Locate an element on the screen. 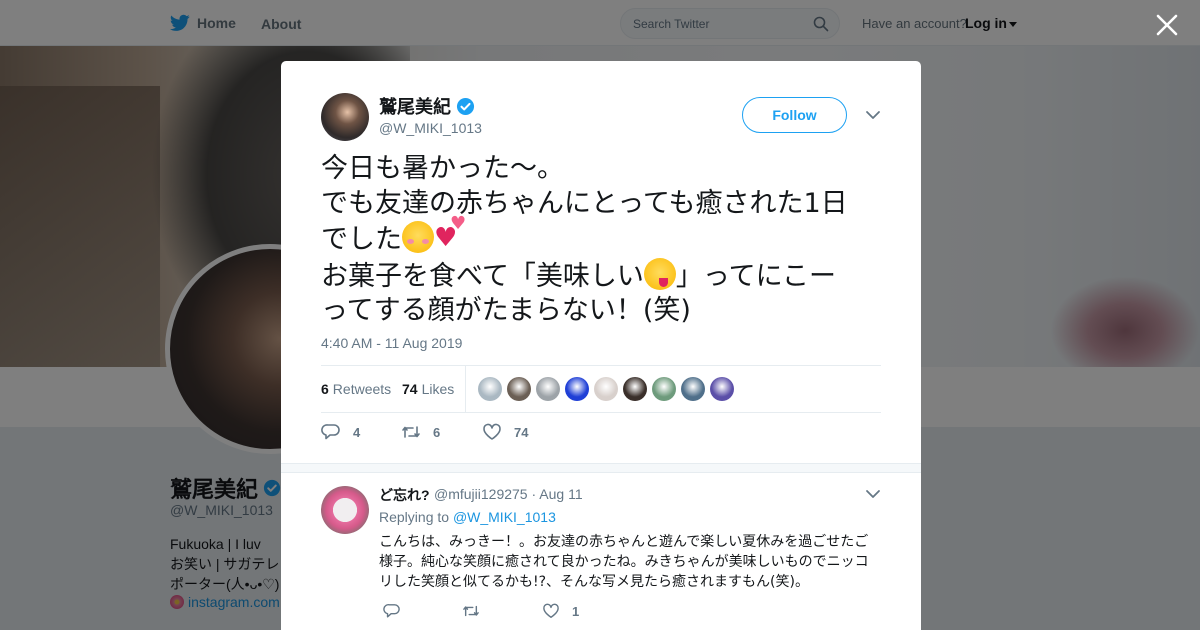 This screenshot has width=1200, height=630. stats-divider is located at coordinates (465, 389).